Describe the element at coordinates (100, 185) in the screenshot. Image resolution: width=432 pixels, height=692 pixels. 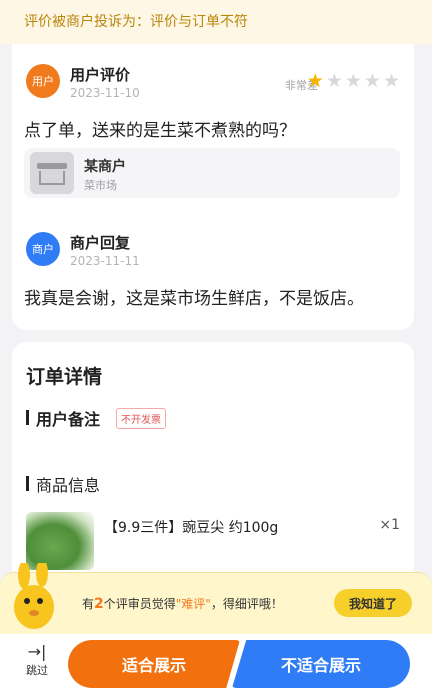
I see `shop-category: 菜市场` at that location.